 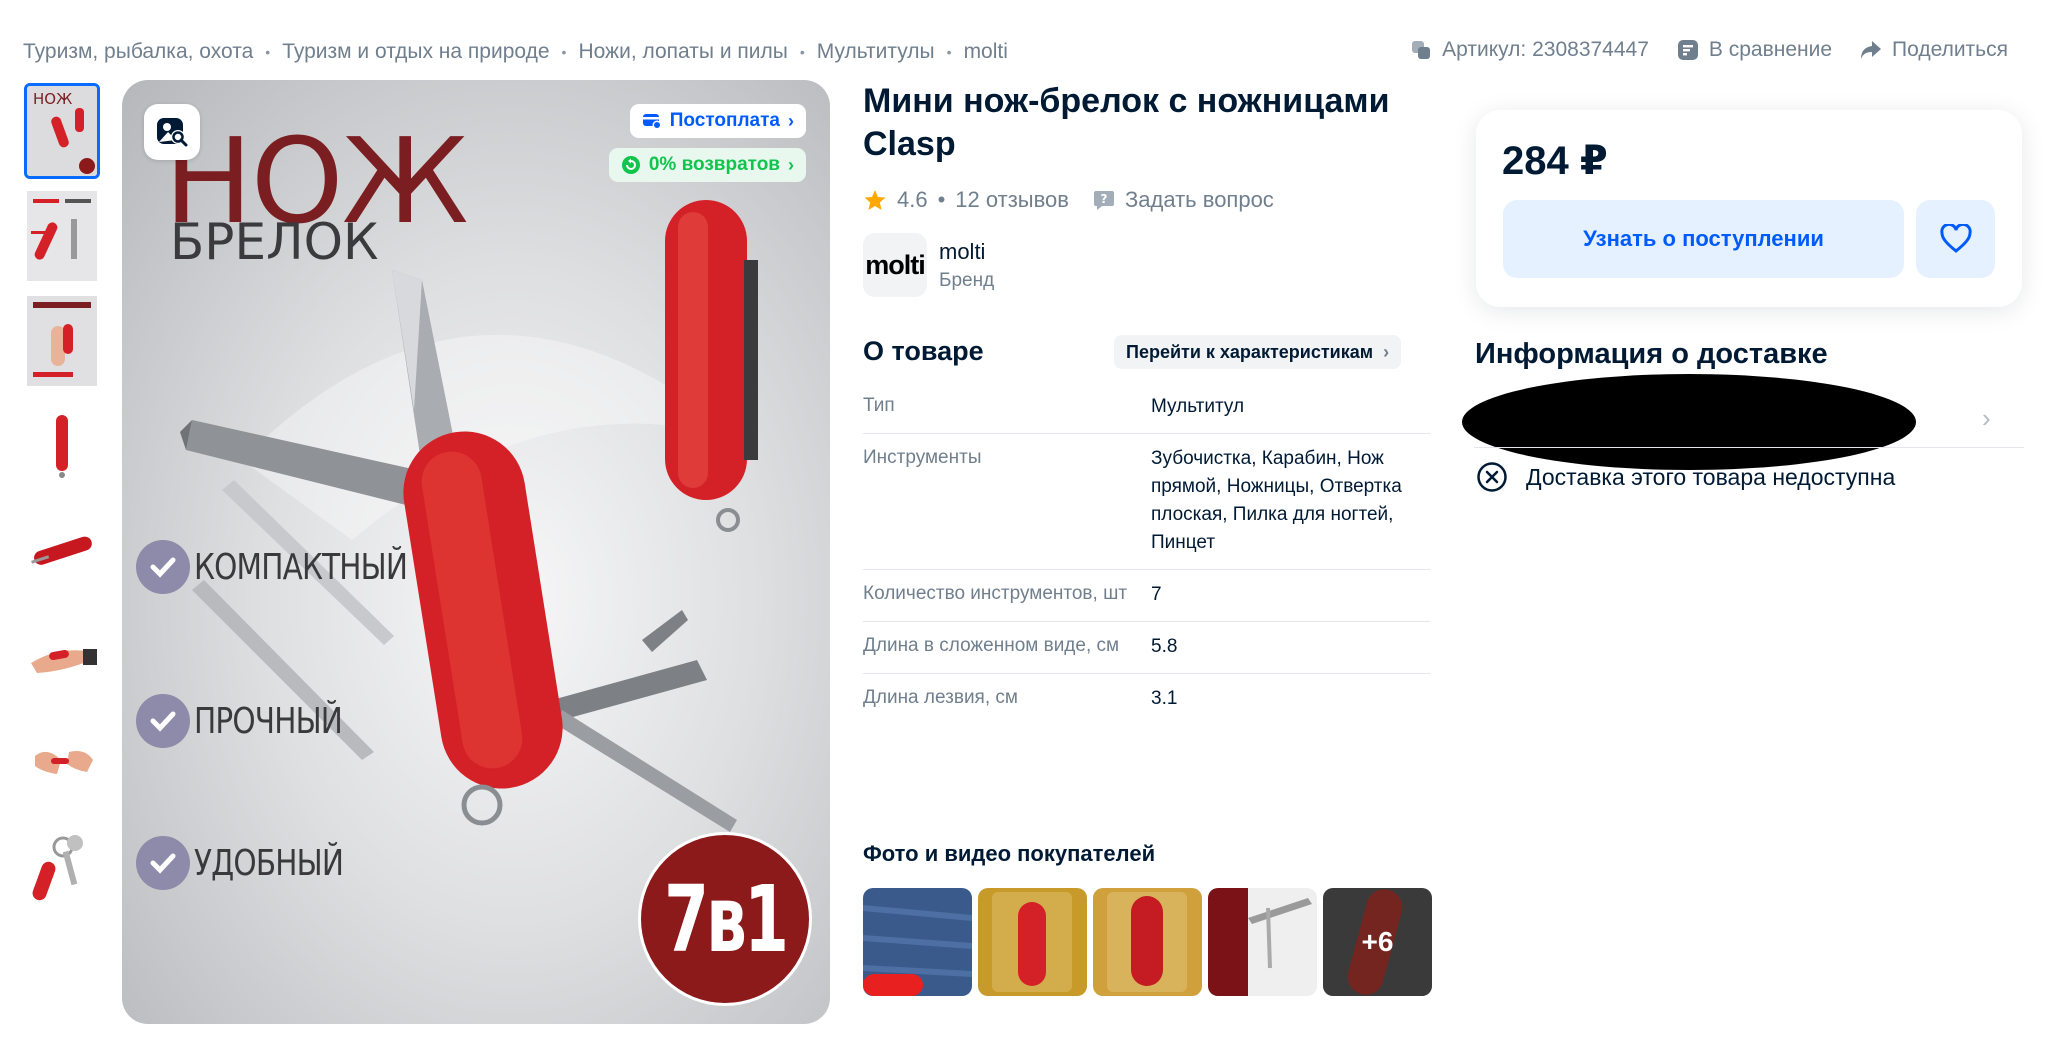 What do you see at coordinates (724, 120) in the screenshot?
I see `postpay-label: Постоплата` at bounding box center [724, 120].